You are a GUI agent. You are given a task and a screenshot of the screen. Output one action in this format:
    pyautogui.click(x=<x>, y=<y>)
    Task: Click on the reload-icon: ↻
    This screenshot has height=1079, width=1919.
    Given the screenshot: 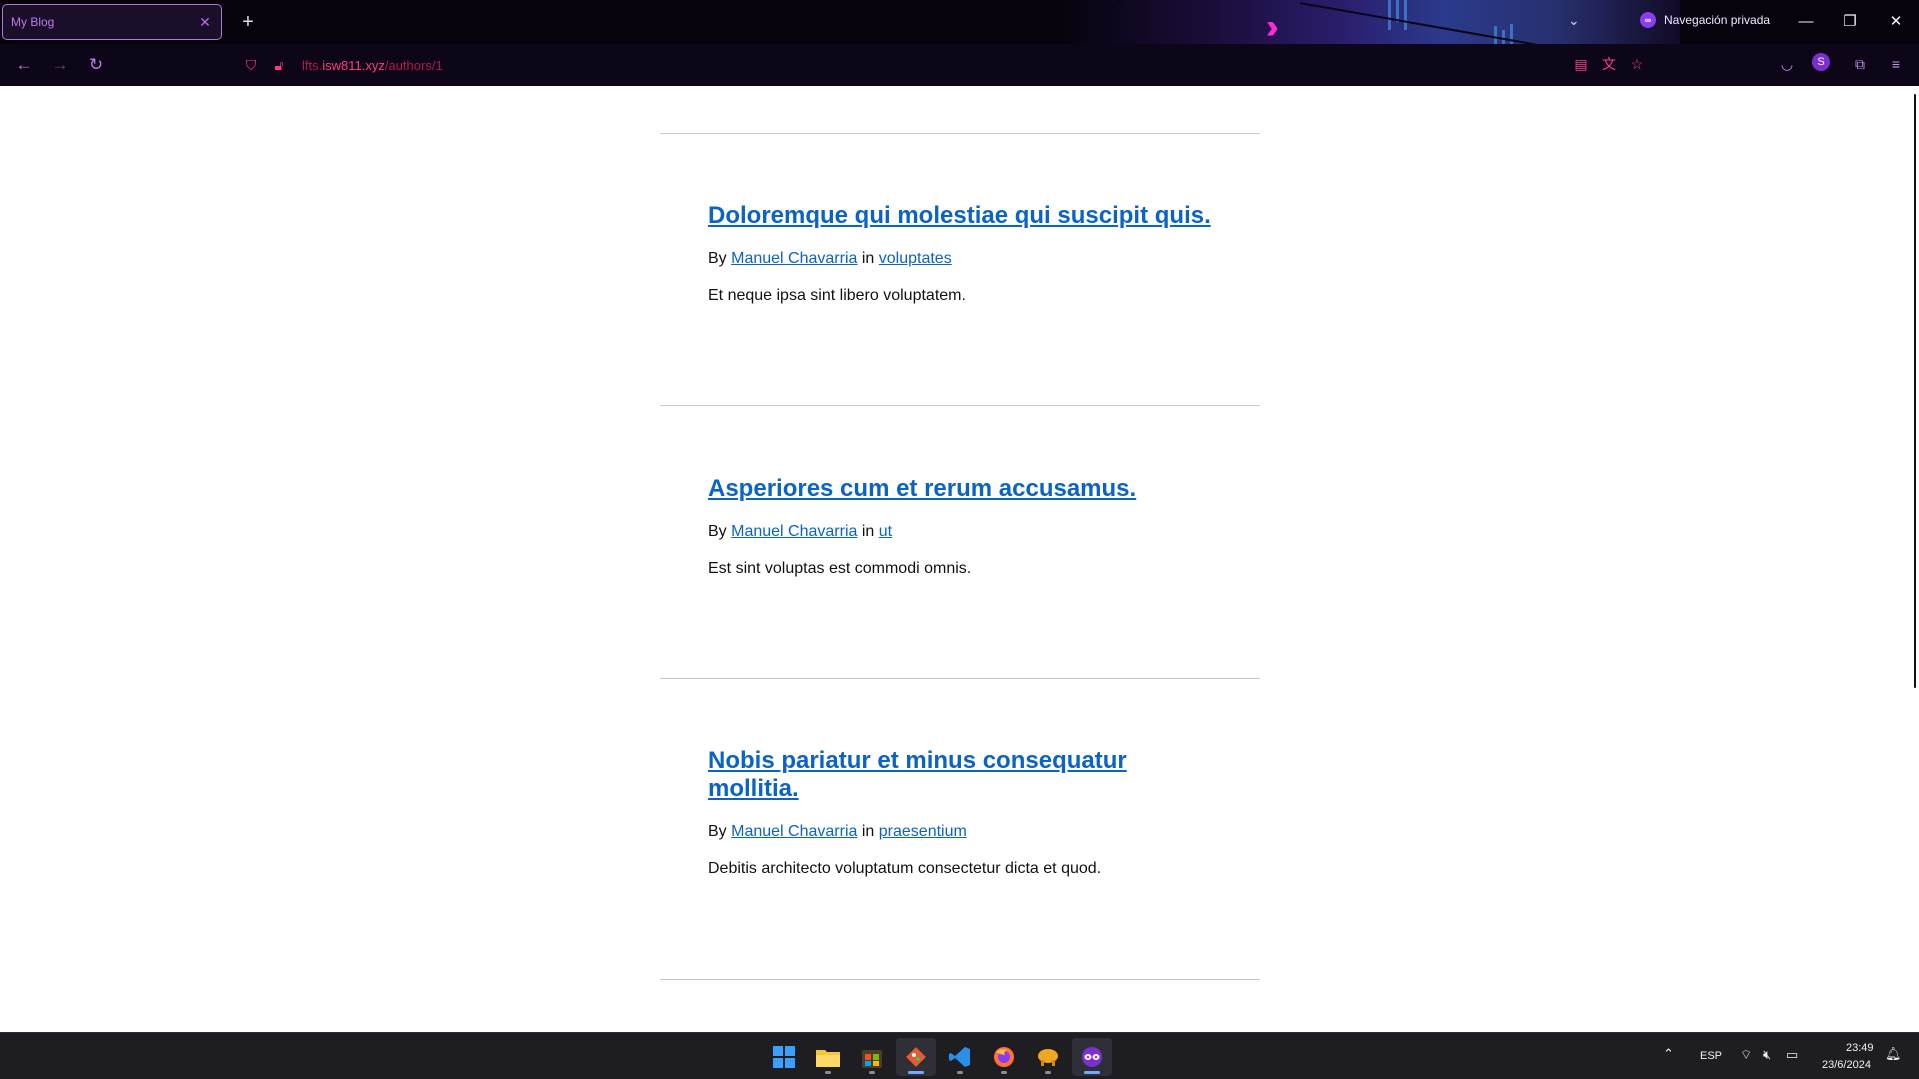 What is the action you would take?
    pyautogui.click(x=96, y=65)
    